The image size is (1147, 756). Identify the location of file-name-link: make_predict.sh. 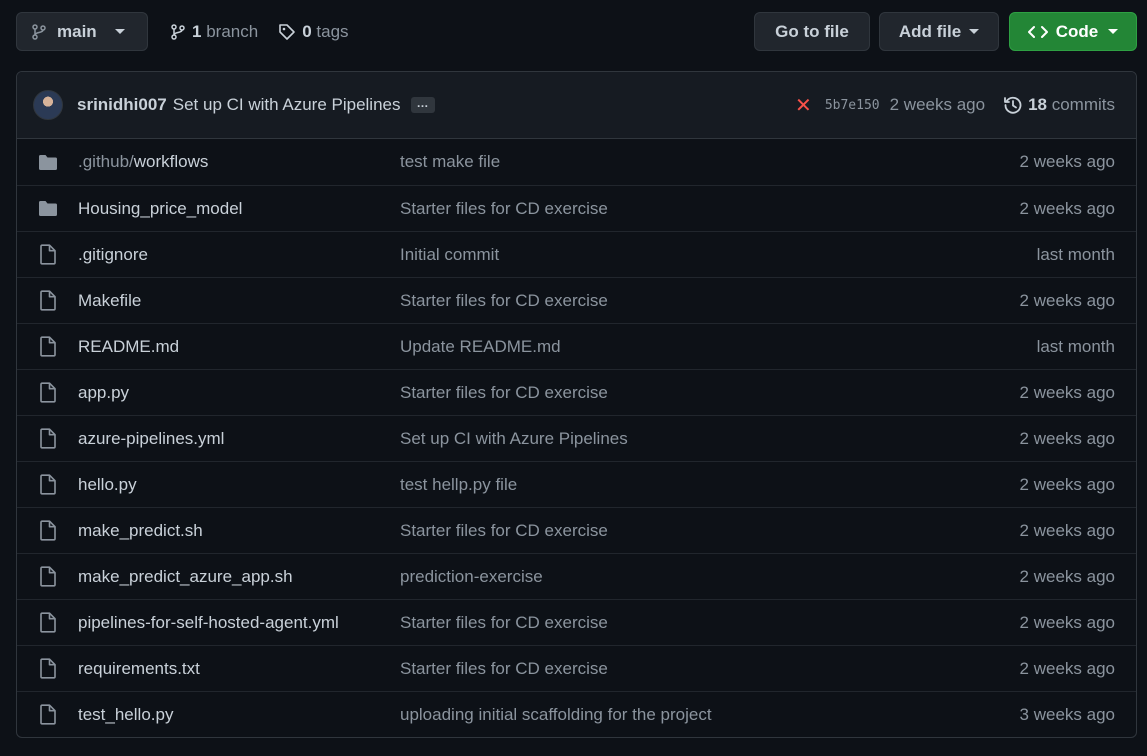
(239, 531).